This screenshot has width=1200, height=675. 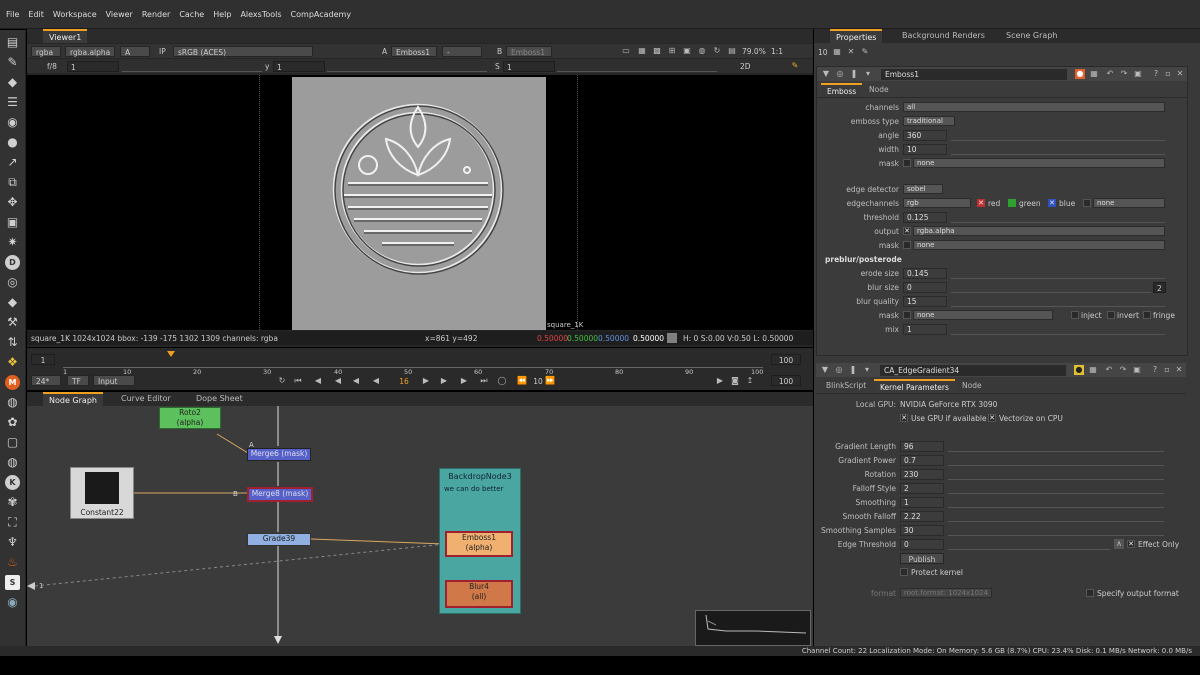 What do you see at coordinates (12, 422) in the screenshot?
I see `settings-icon: ✿` at bounding box center [12, 422].